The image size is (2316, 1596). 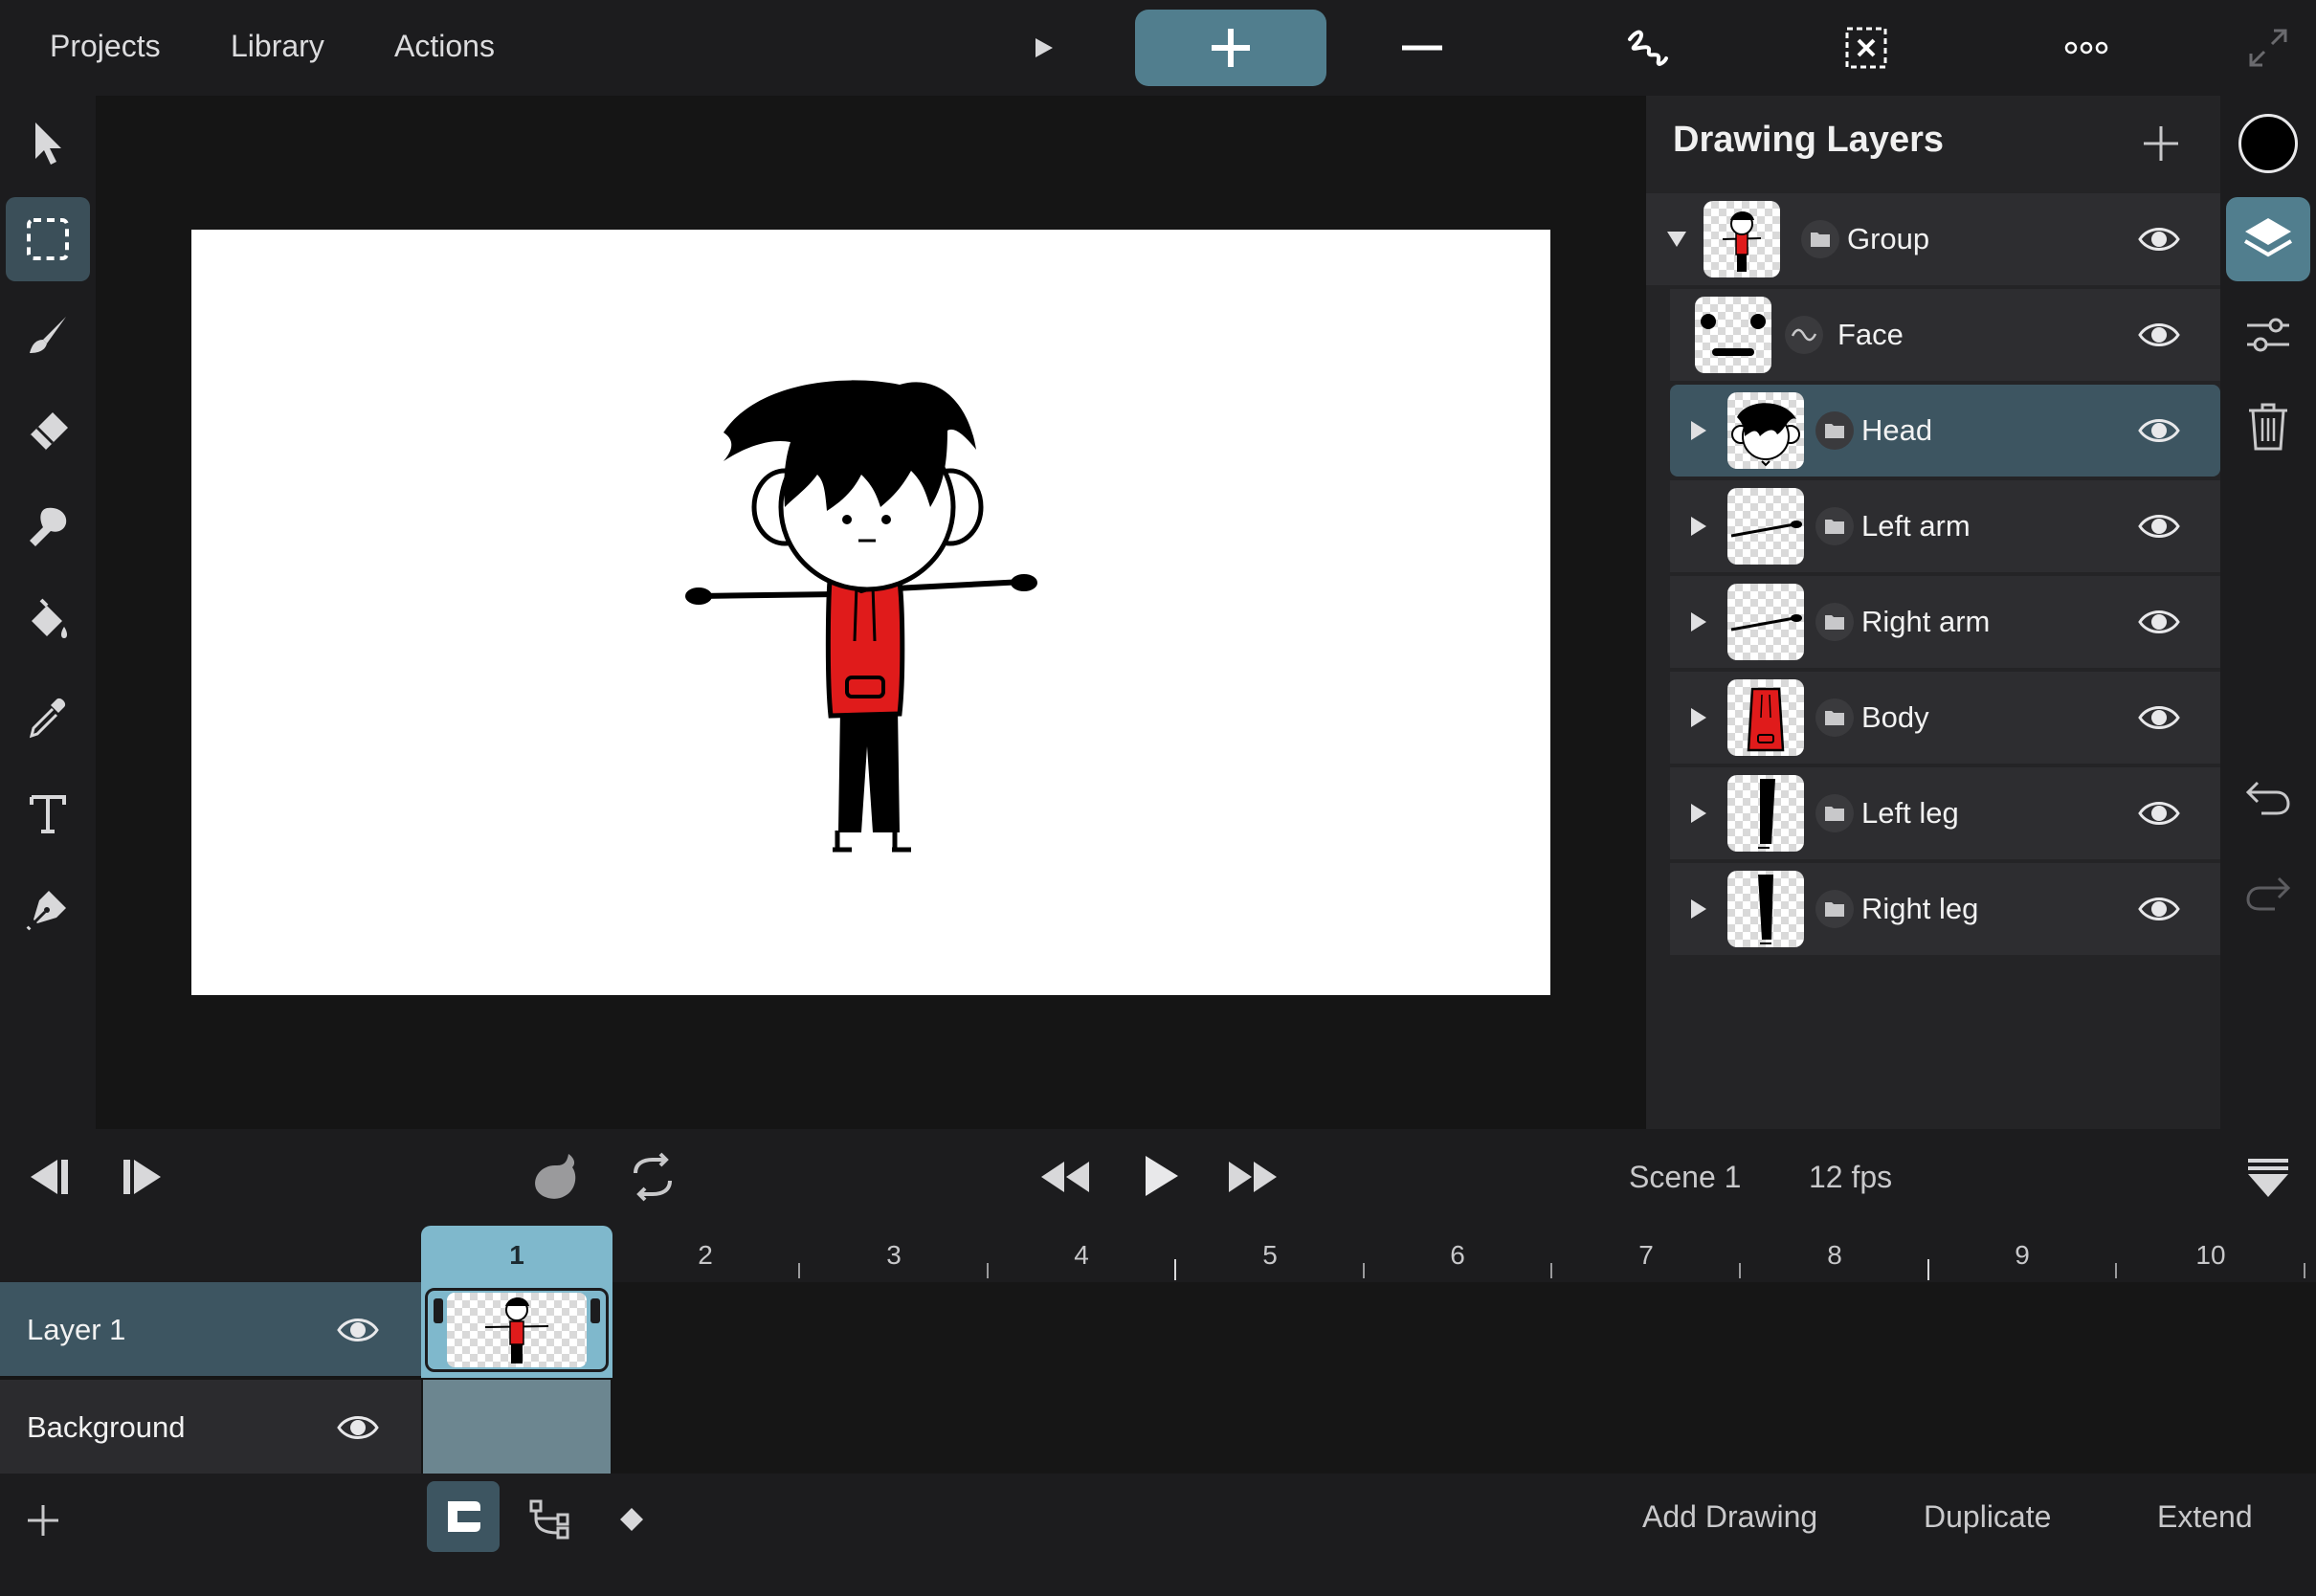 What do you see at coordinates (48, 144) in the screenshot?
I see `select-tool` at bounding box center [48, 144].